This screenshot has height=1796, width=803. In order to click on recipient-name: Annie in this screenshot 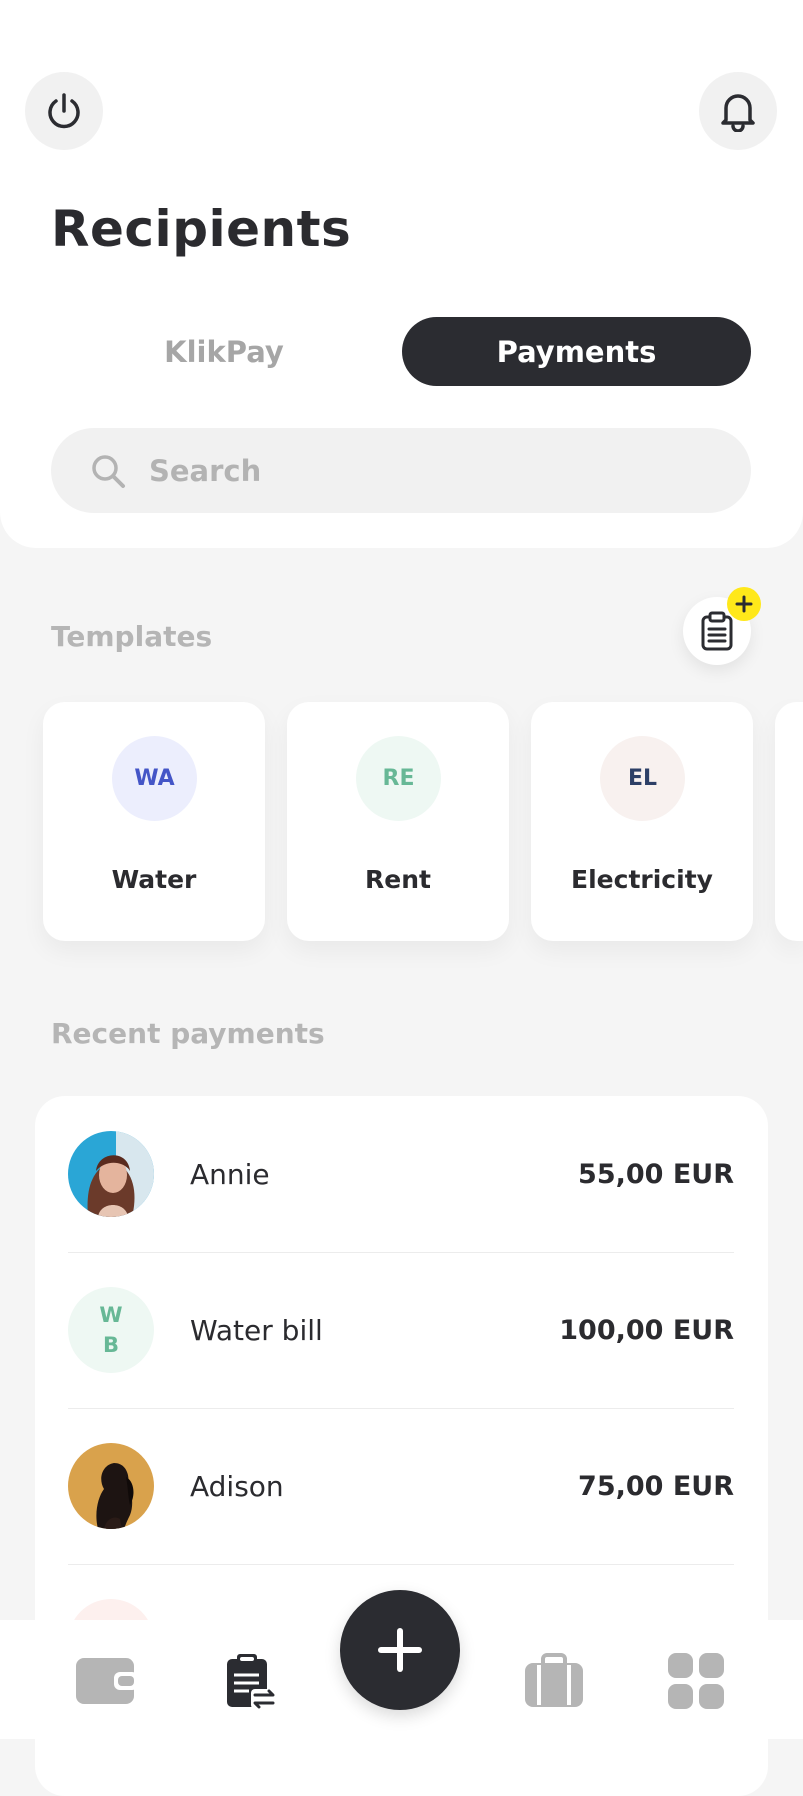, I will do `click(230, 1174)`.